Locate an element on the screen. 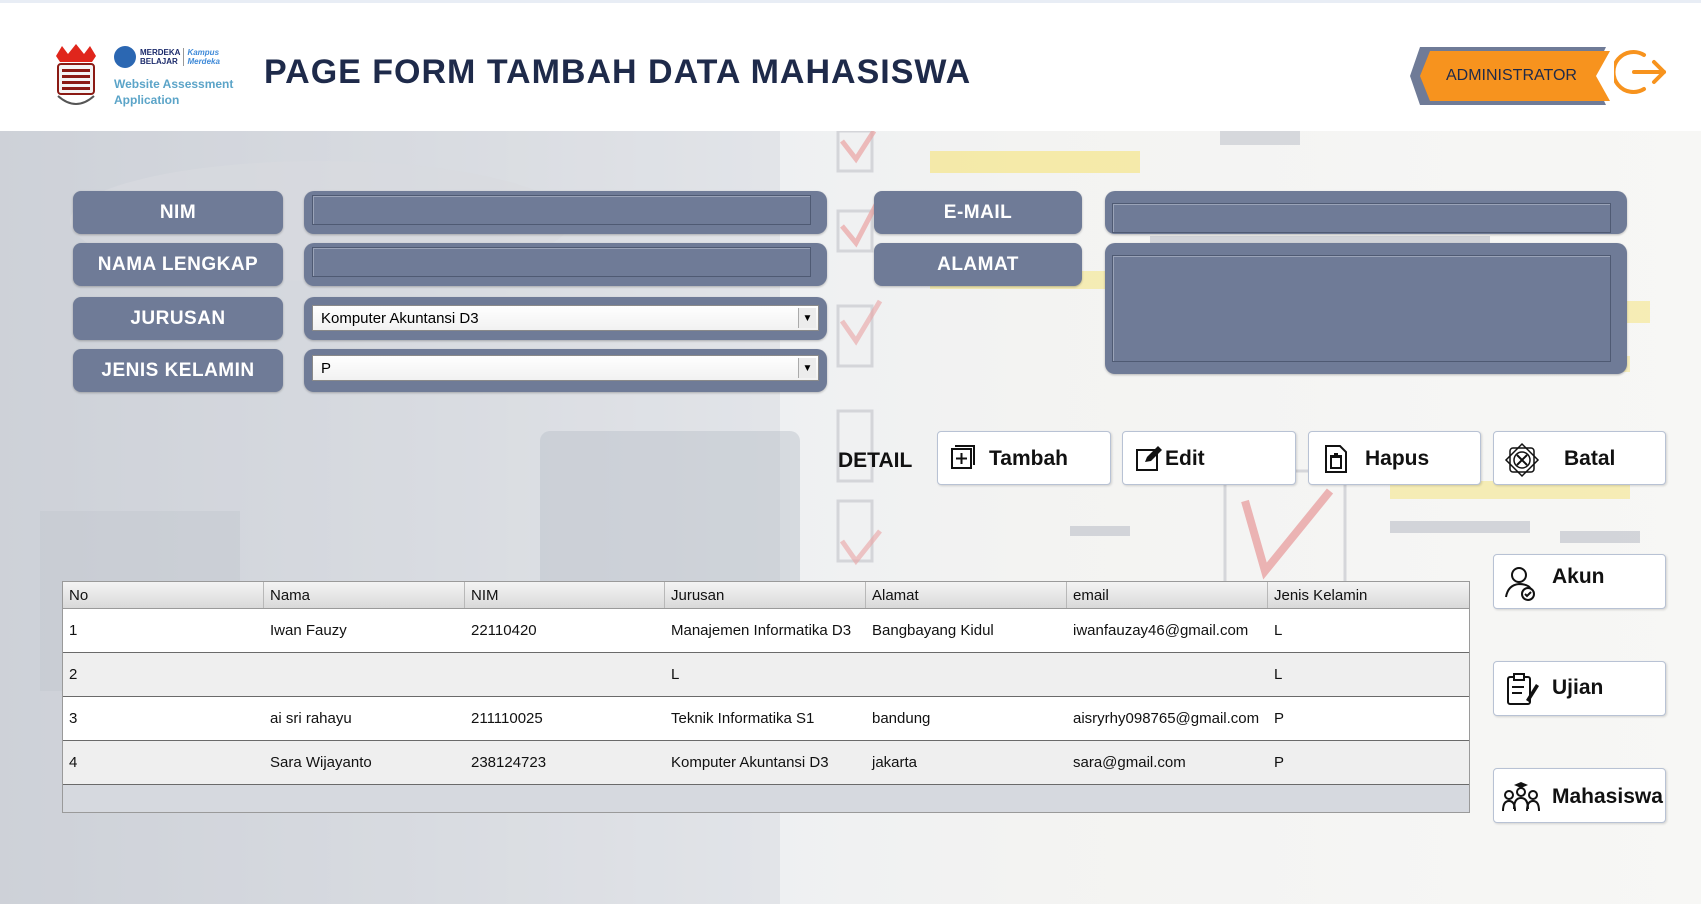 The width and height of the screenshot is (1701, 904). nama-lengkap-input is located at coordinates (561, 262).